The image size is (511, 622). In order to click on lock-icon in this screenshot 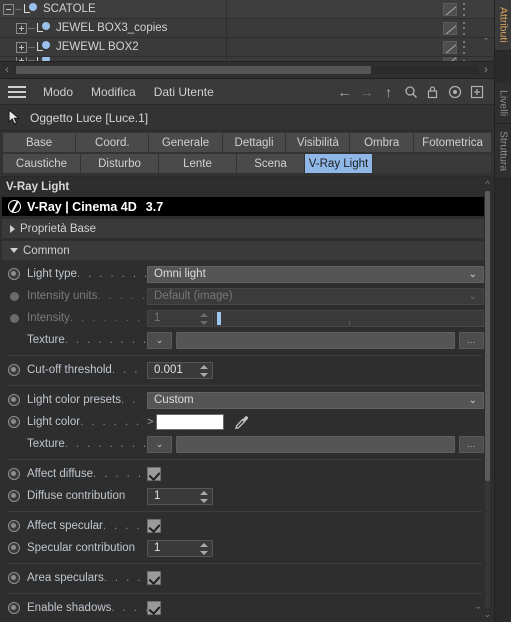, I will do `click(432, 91)`.